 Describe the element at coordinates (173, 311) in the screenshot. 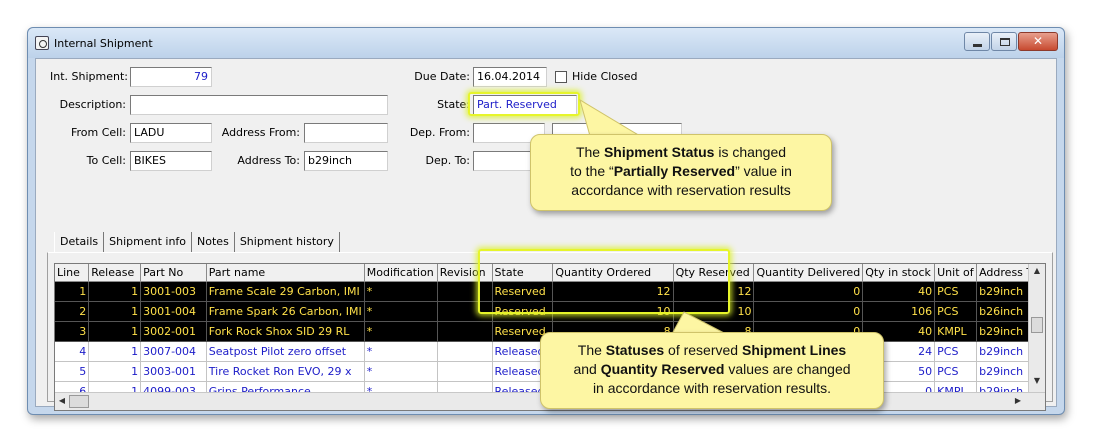

I see `table-cell: 3001-004` at that location.